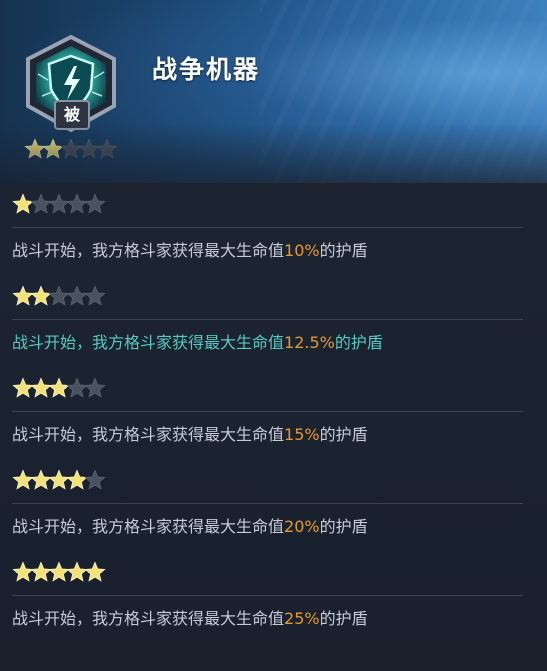  Describe the element at coordinates (273, 321) in the screenshot. I see `level-row: 战斗开始，我方格斗家获得最大生命值12.5%的护盾` at that location.